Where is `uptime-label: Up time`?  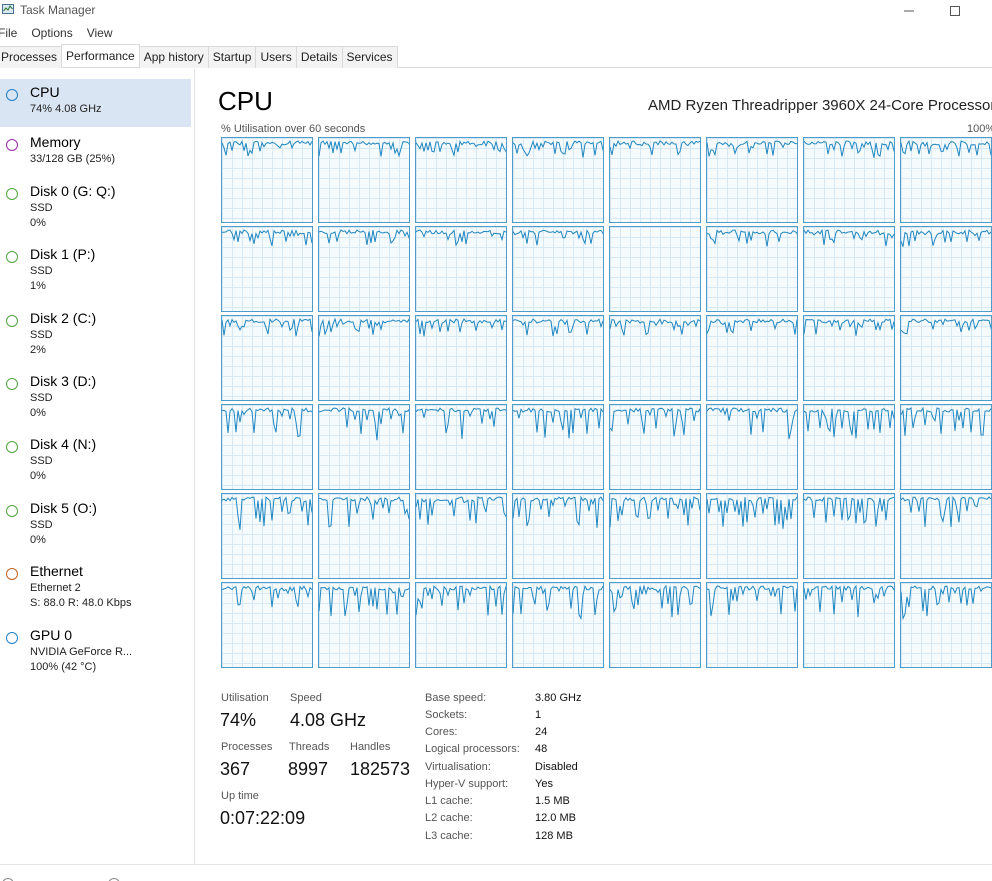 uptime-label: Up time is located at coordinates (240, 796).